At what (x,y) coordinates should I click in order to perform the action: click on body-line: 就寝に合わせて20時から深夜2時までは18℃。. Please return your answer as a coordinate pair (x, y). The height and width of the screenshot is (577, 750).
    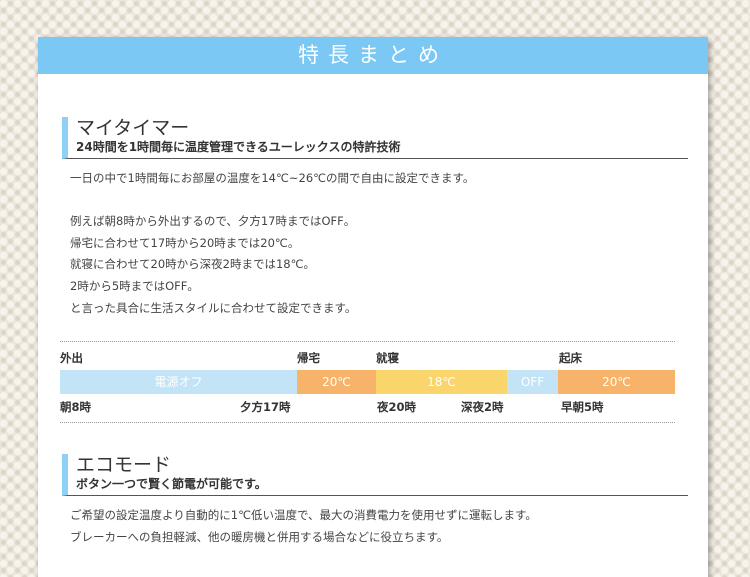
    Looking at the image, I should click on (192, 264).